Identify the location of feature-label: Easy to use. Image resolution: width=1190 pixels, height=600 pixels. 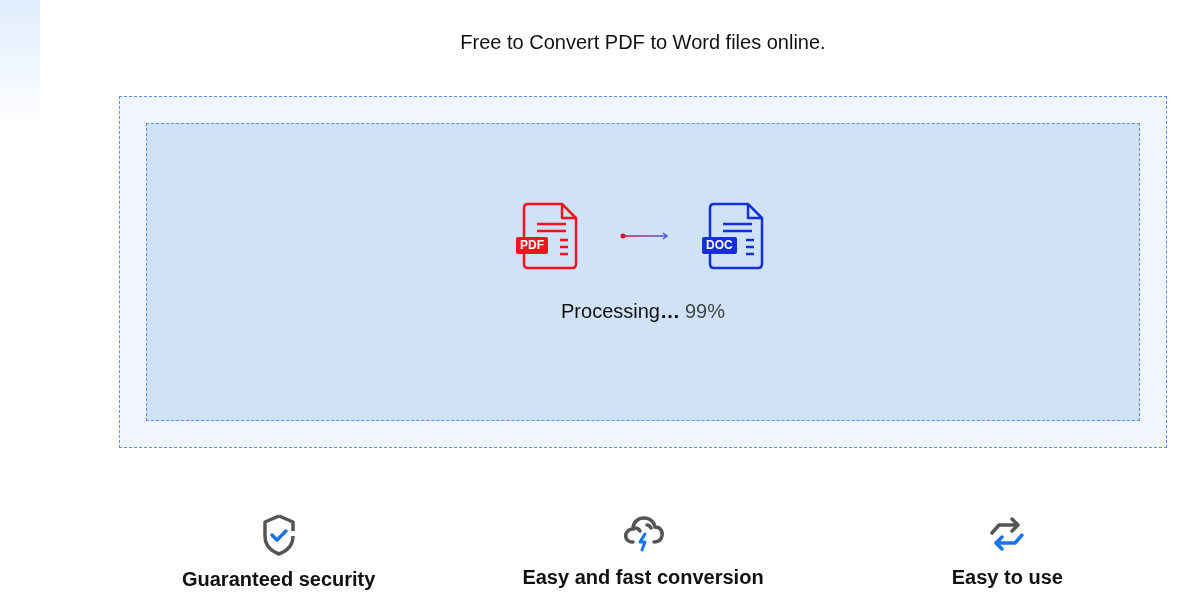
(1007, 577).